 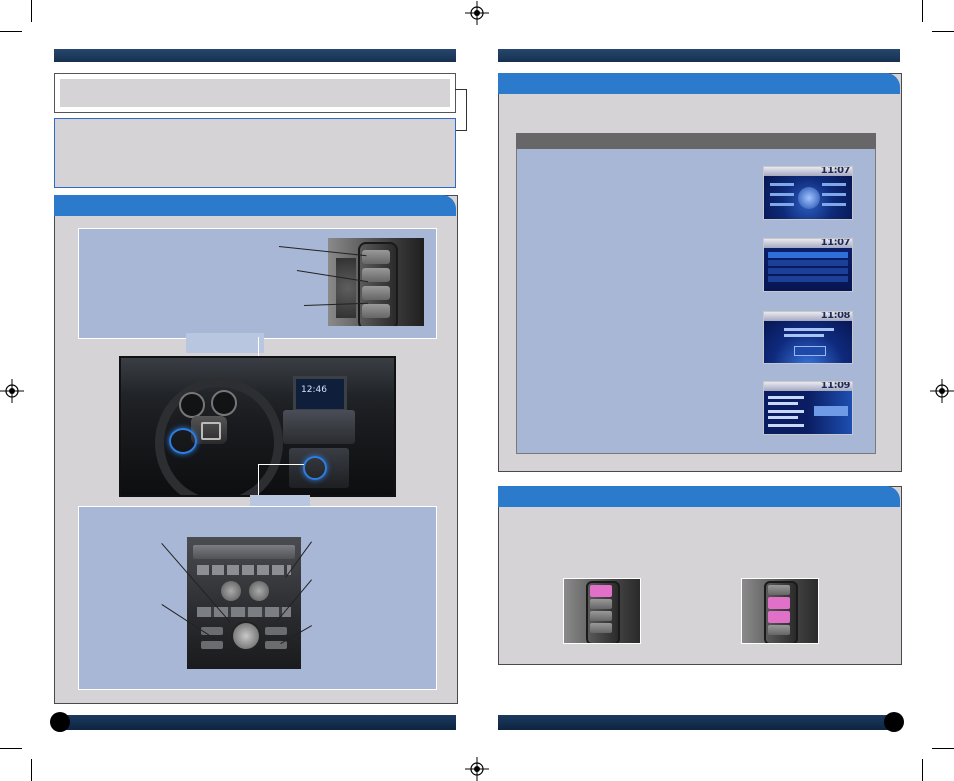 I want to click on left-bottom-bar, so click(x=255, y=722).